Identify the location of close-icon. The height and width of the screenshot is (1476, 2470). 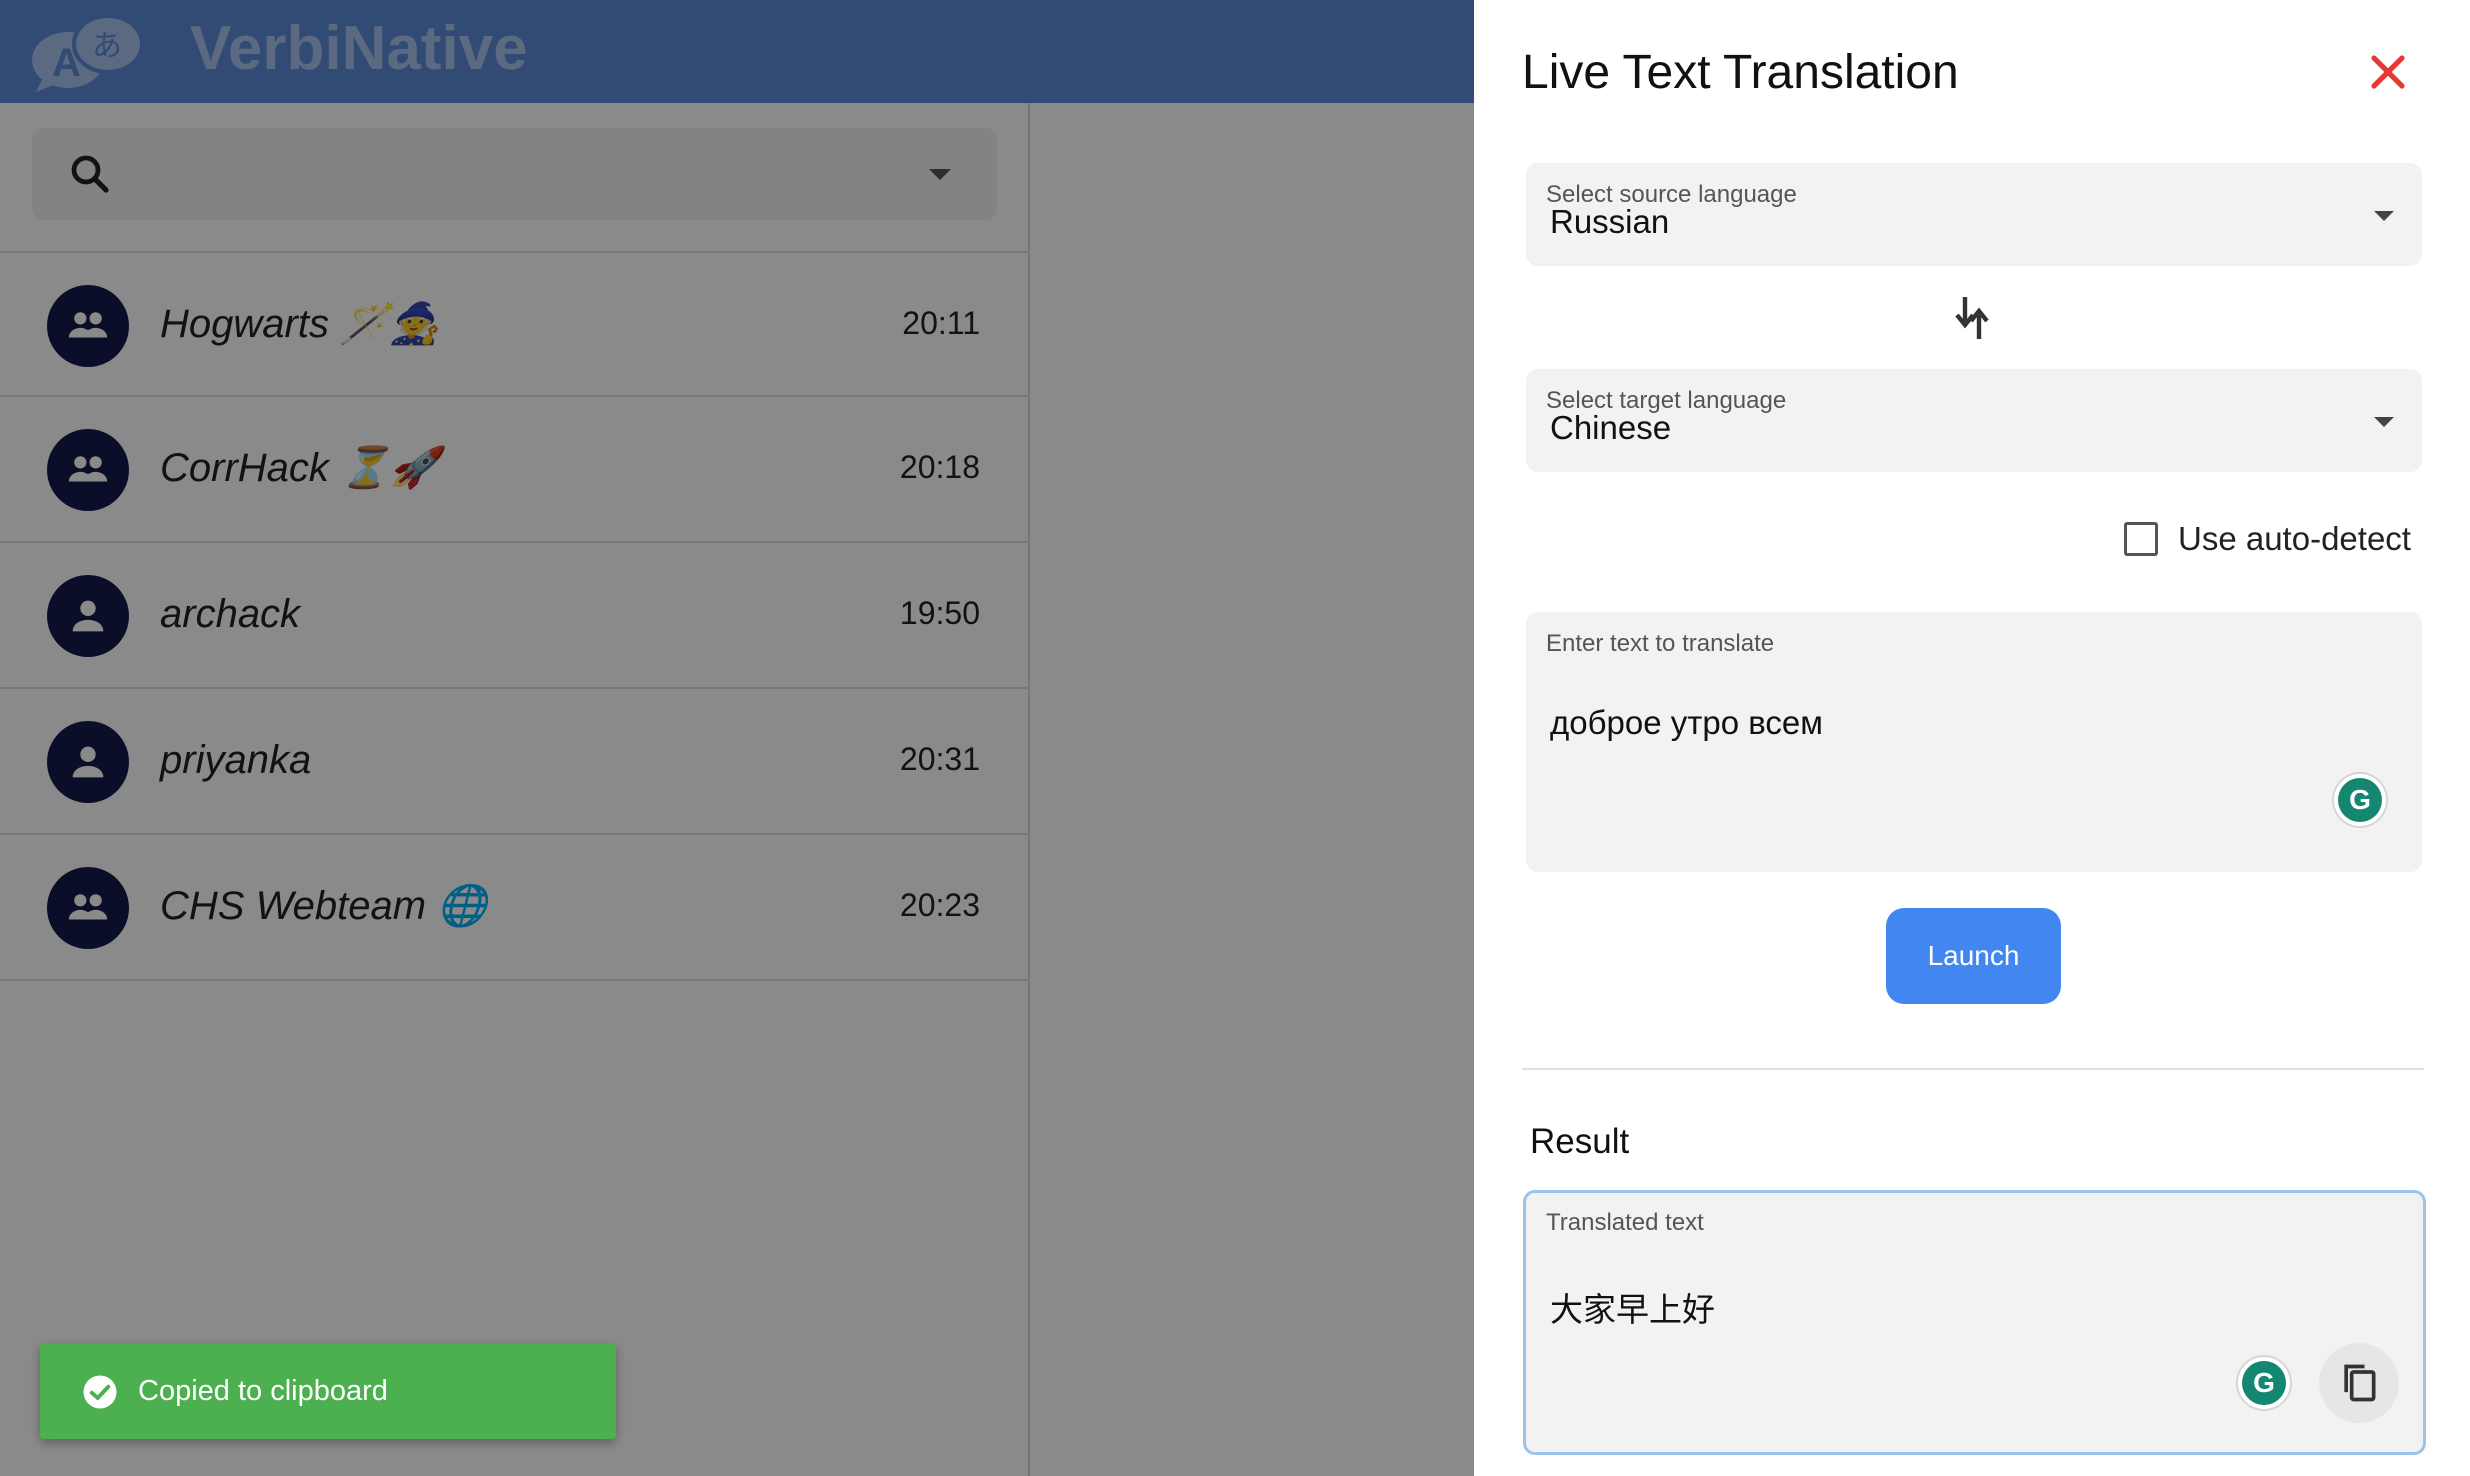
(2388, 72).